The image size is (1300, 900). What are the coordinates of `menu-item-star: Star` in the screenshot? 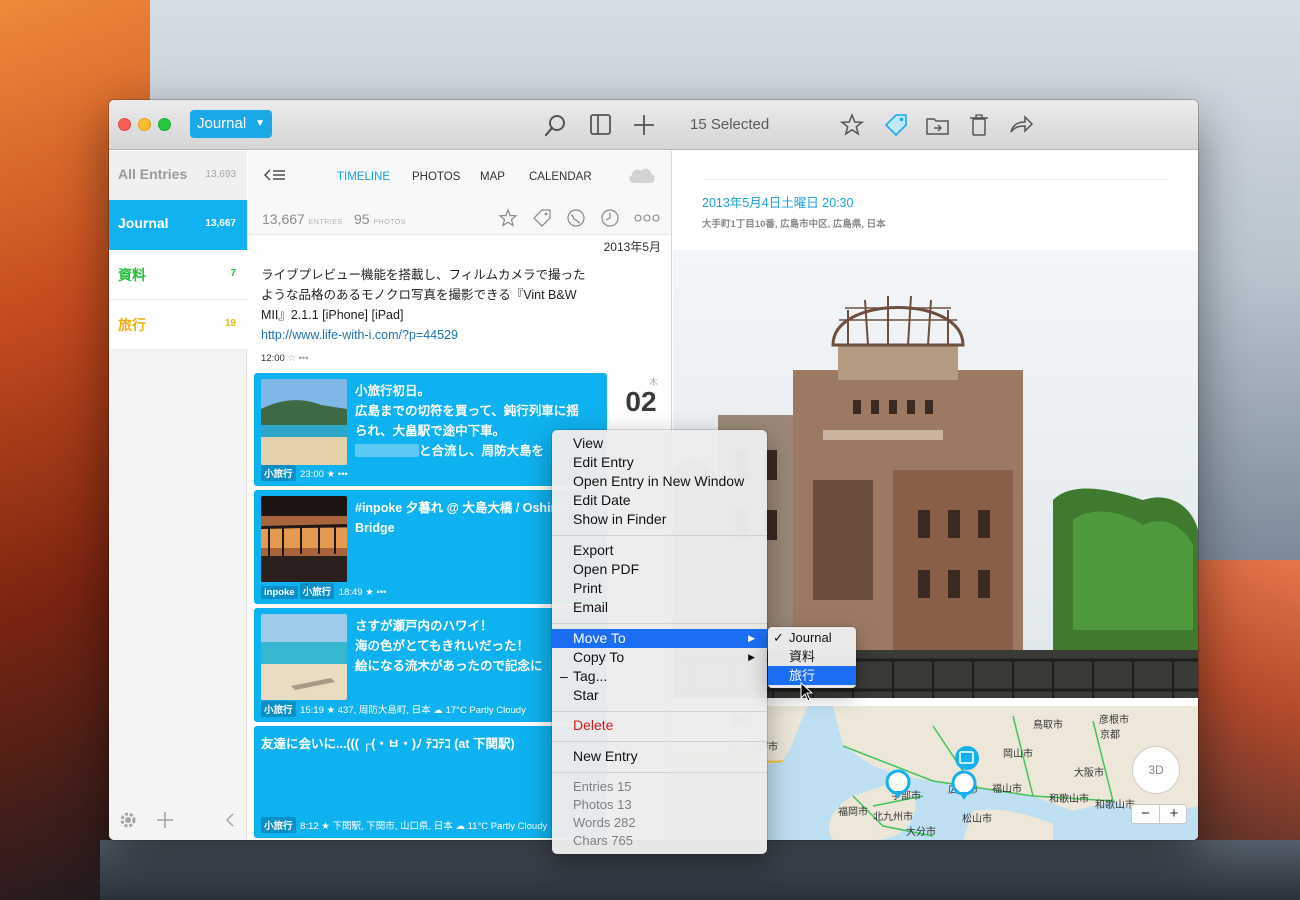 It's located at (659, 695).